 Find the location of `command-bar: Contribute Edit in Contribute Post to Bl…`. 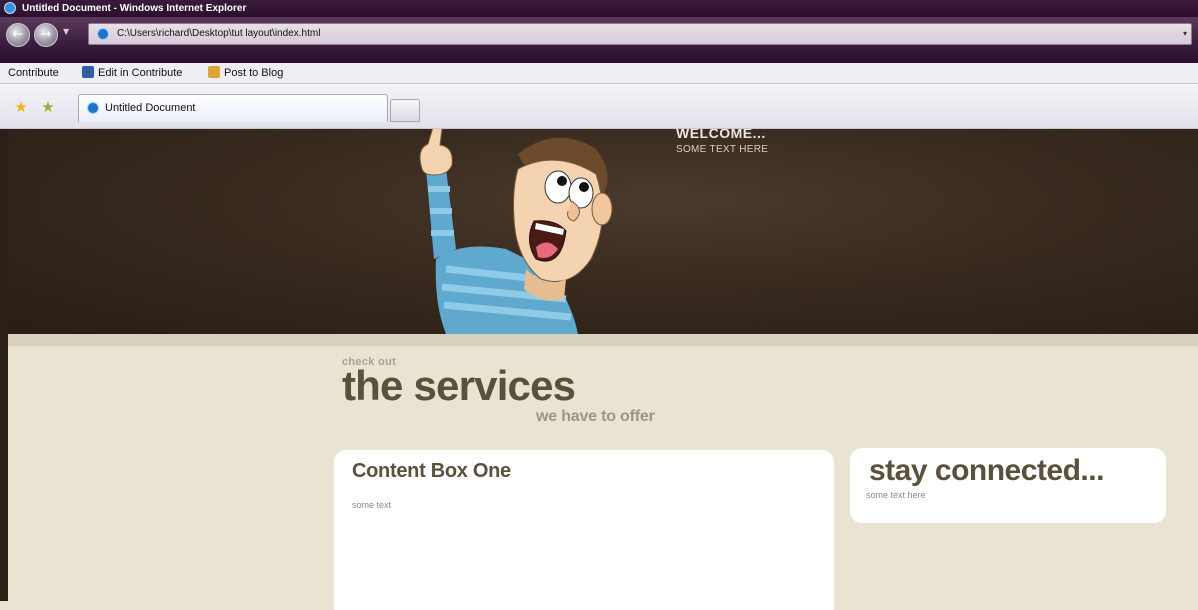

command-bar: Contribute Edit in Contribute Post to Bl… is located at coordinates (599, 73).